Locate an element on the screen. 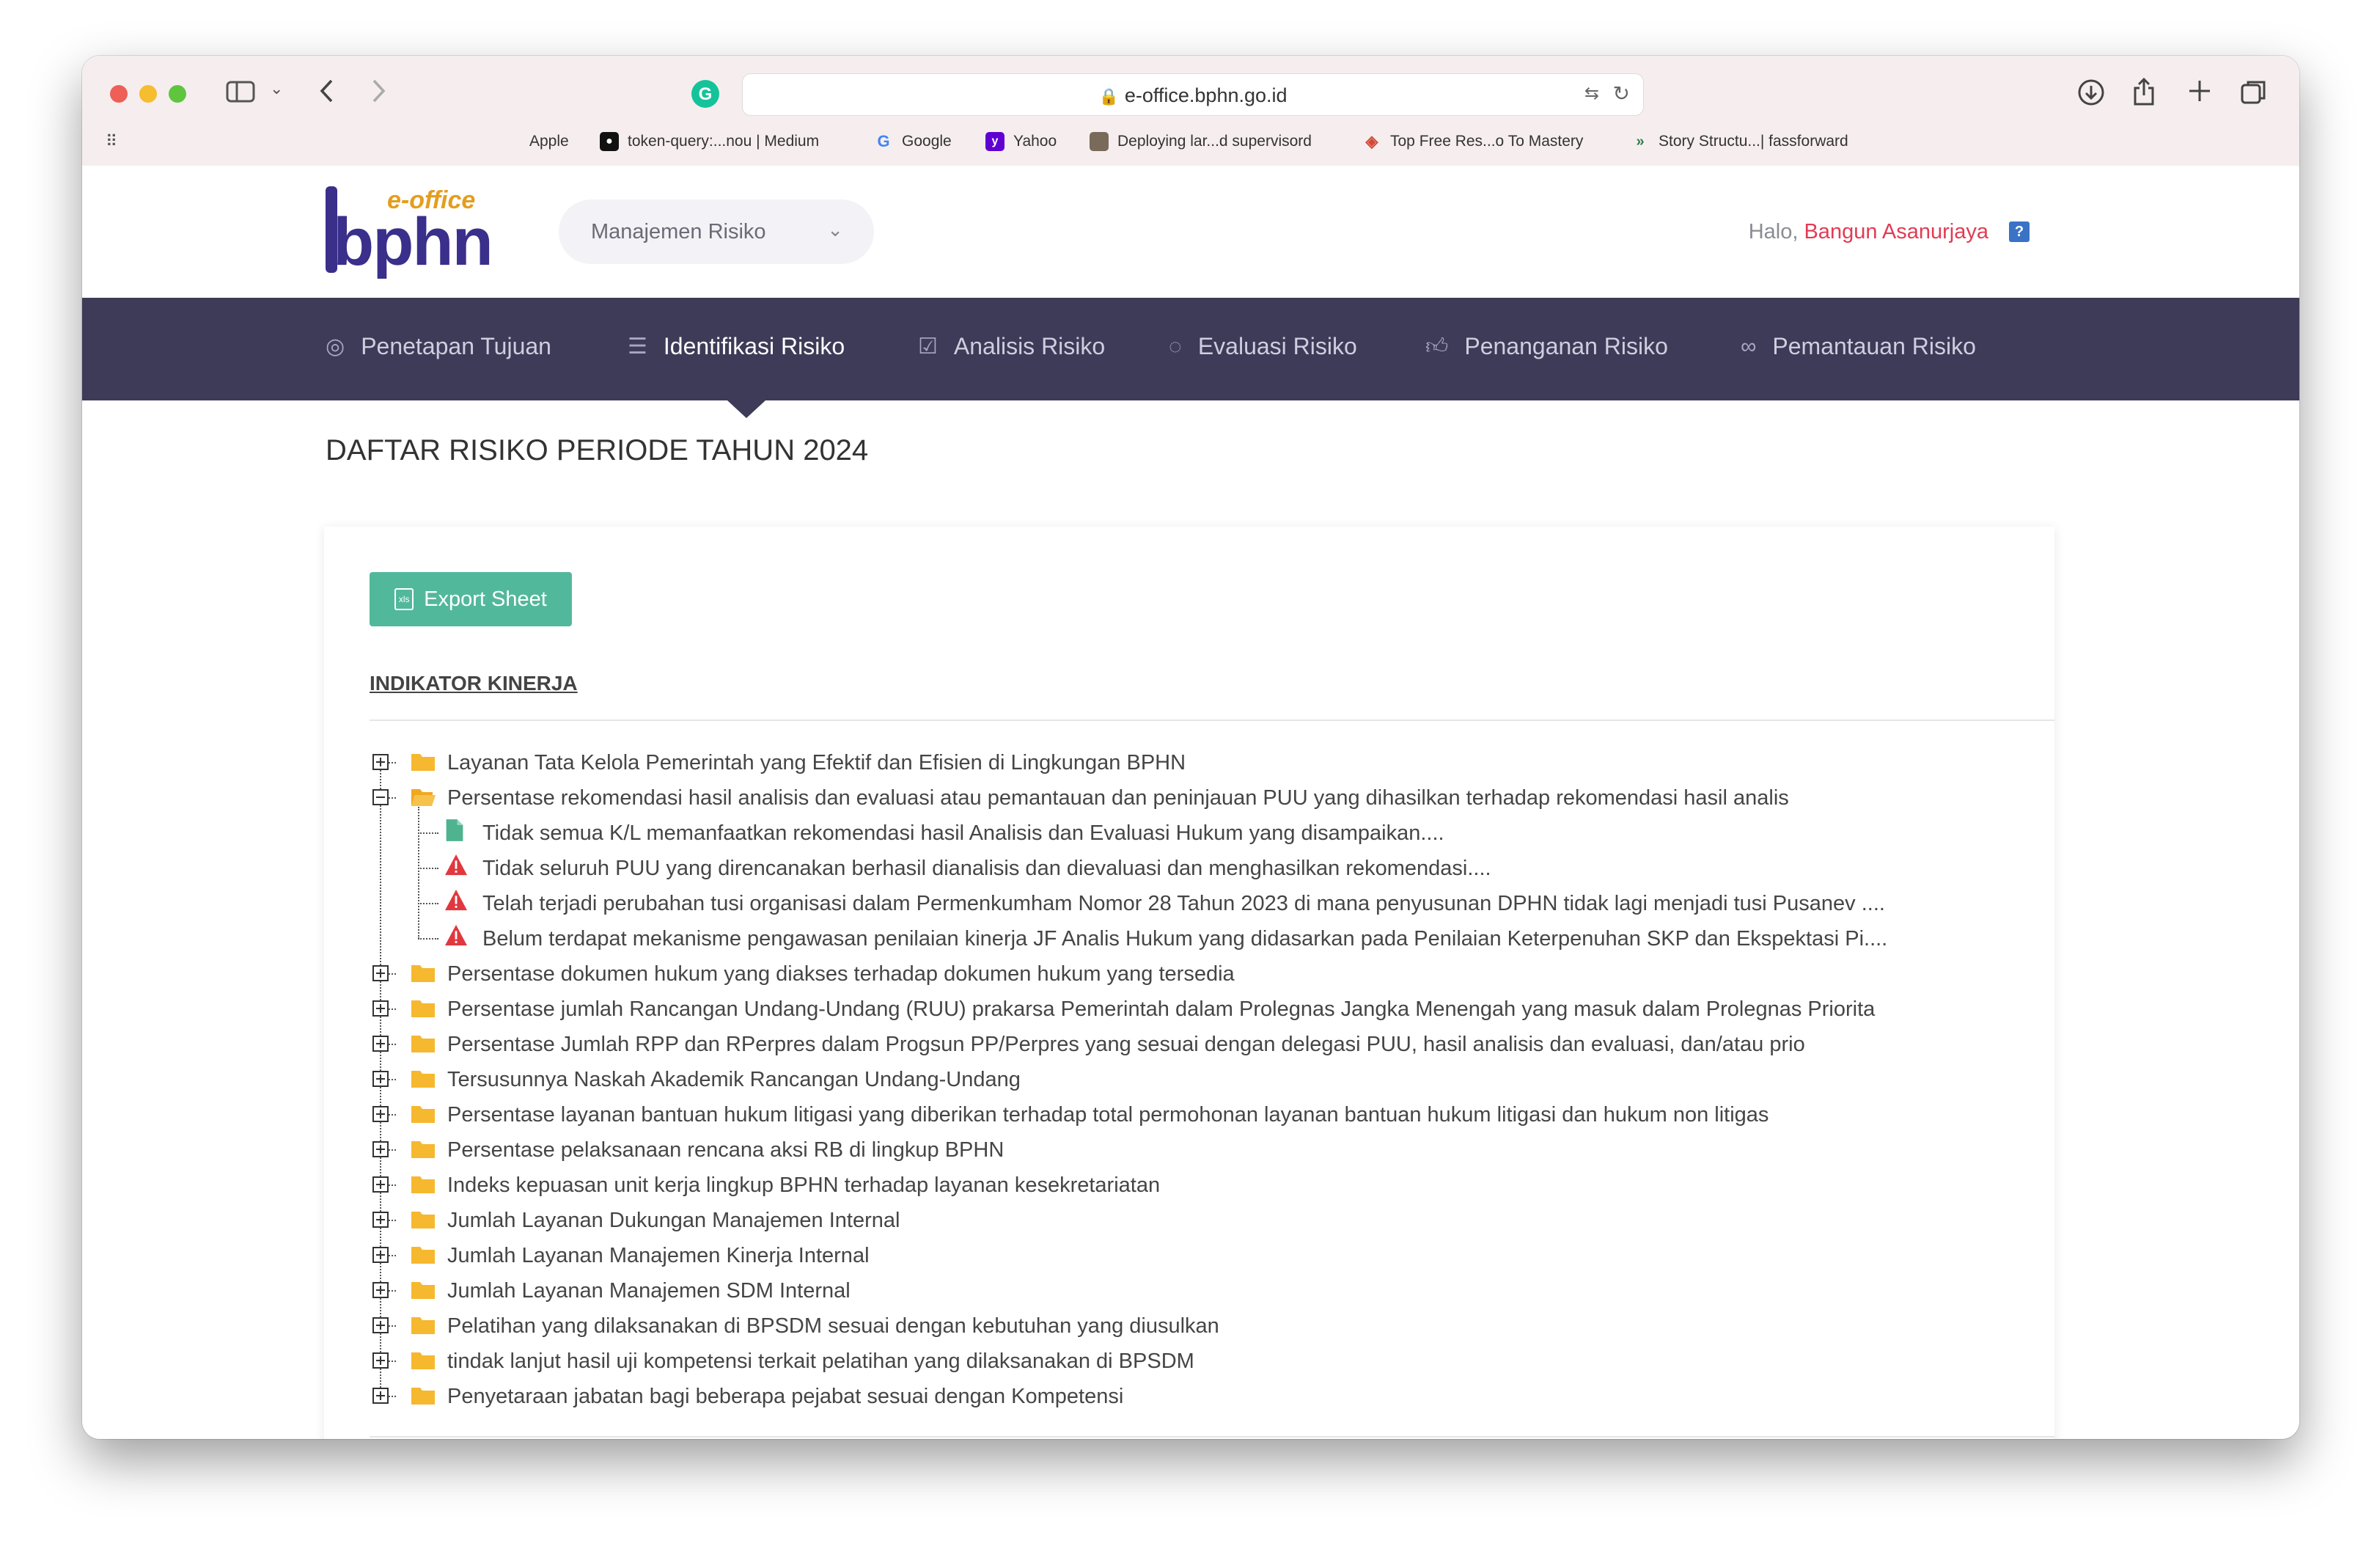  tab-identifikasi-risiko: ☰ Identifikasi Risiko is located at coordinates (736, 346).